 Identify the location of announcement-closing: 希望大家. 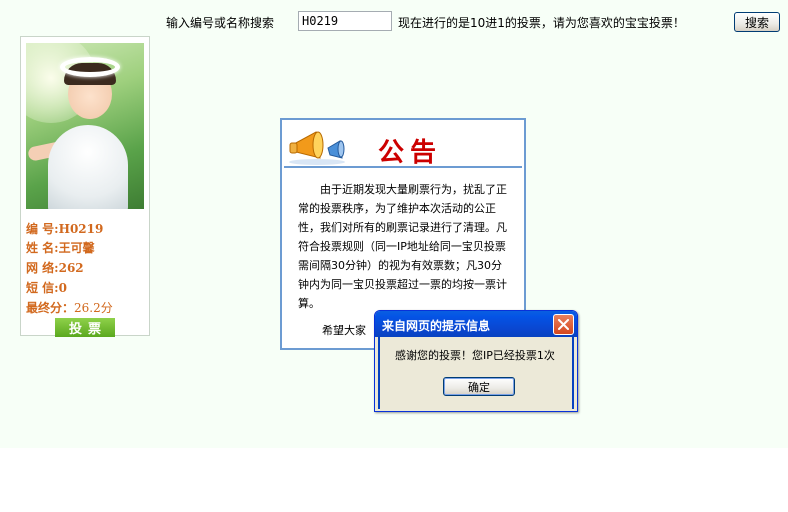
(344, 330).